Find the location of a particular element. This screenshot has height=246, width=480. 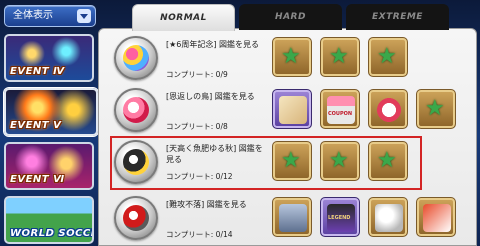

collection-title: [恩返しの鳥] 図鑑を見る is located at coordinates (210, 96).